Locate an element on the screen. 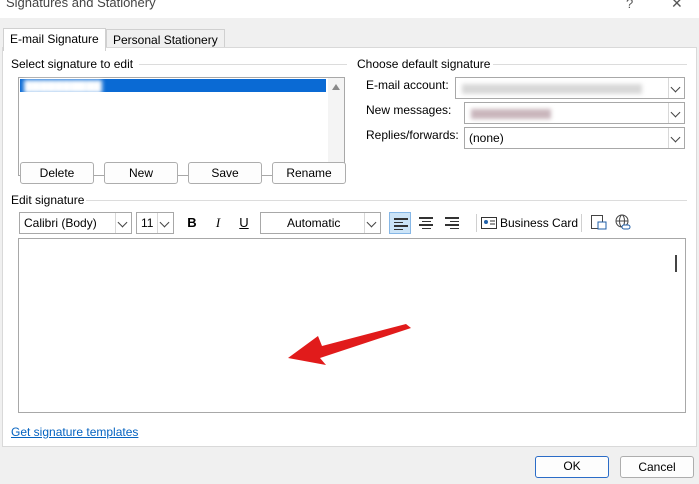 Image resolution: width=699 pixels, height=484 pixels. insert-picture-button is located at coordinates (599, 223).